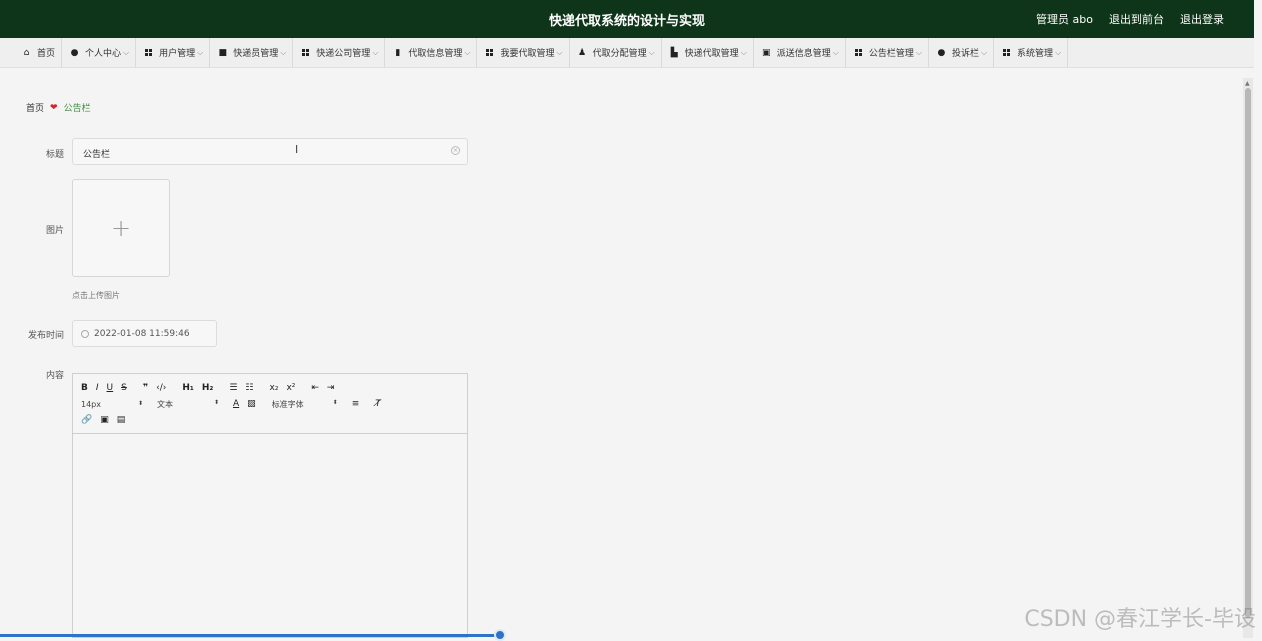 This screenshot has width=1262, height=641. I want to click on nav-item-pickup-info-management: ▮ 代取信息管理 ⌵, so click(431, 52).